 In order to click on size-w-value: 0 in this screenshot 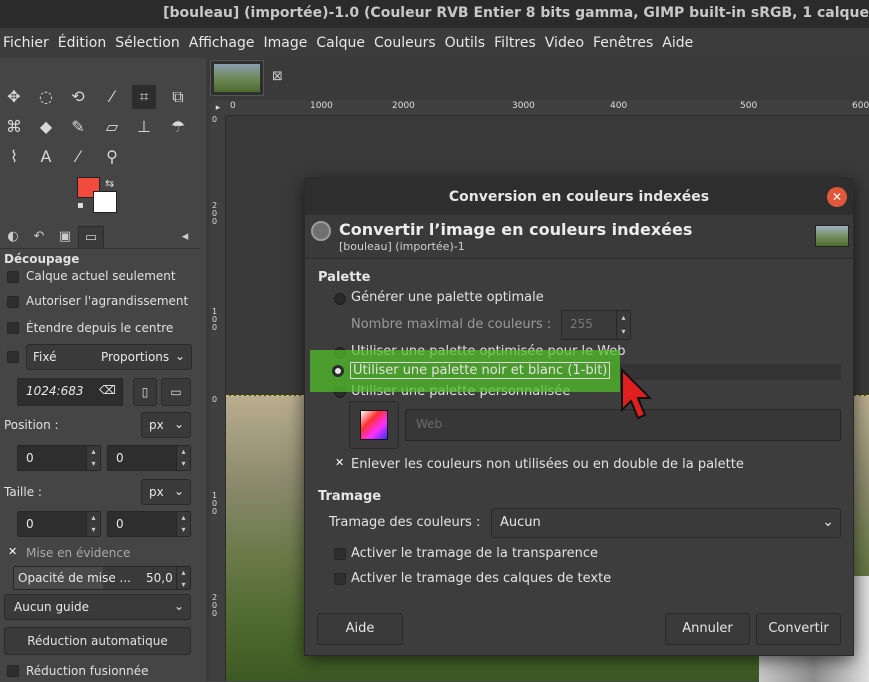, I will do `click(30, 524)`.